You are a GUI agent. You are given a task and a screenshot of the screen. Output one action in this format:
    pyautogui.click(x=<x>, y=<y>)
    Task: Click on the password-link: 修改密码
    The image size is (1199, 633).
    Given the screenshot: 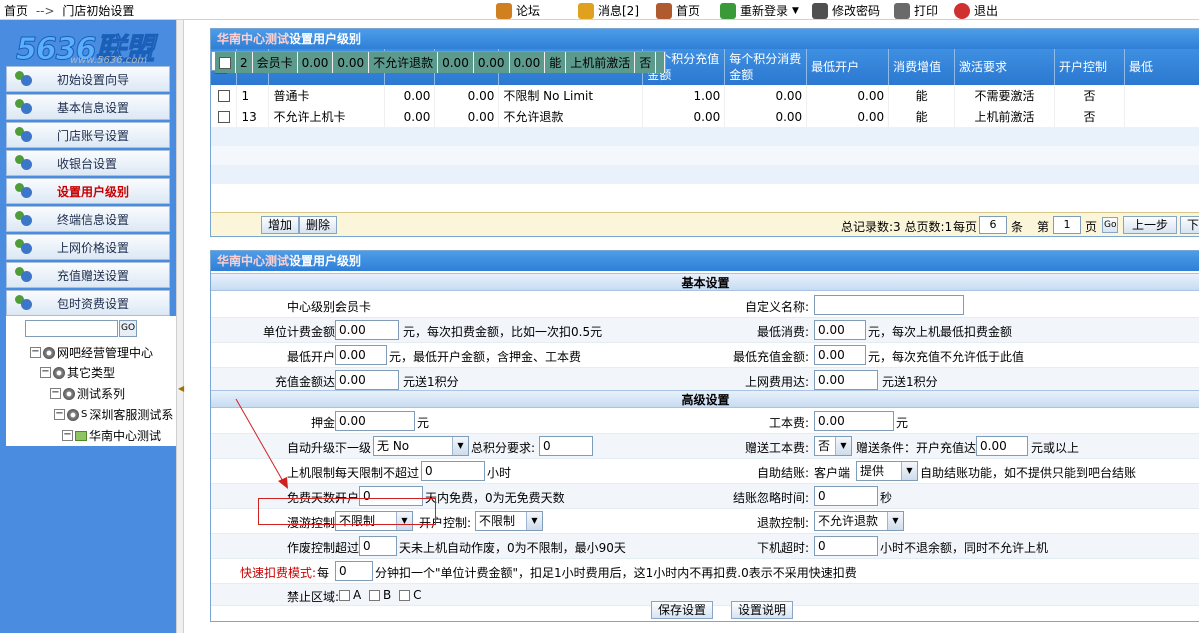 What is the action you would take?
    pyautogui.click(x=846, y=10)
    